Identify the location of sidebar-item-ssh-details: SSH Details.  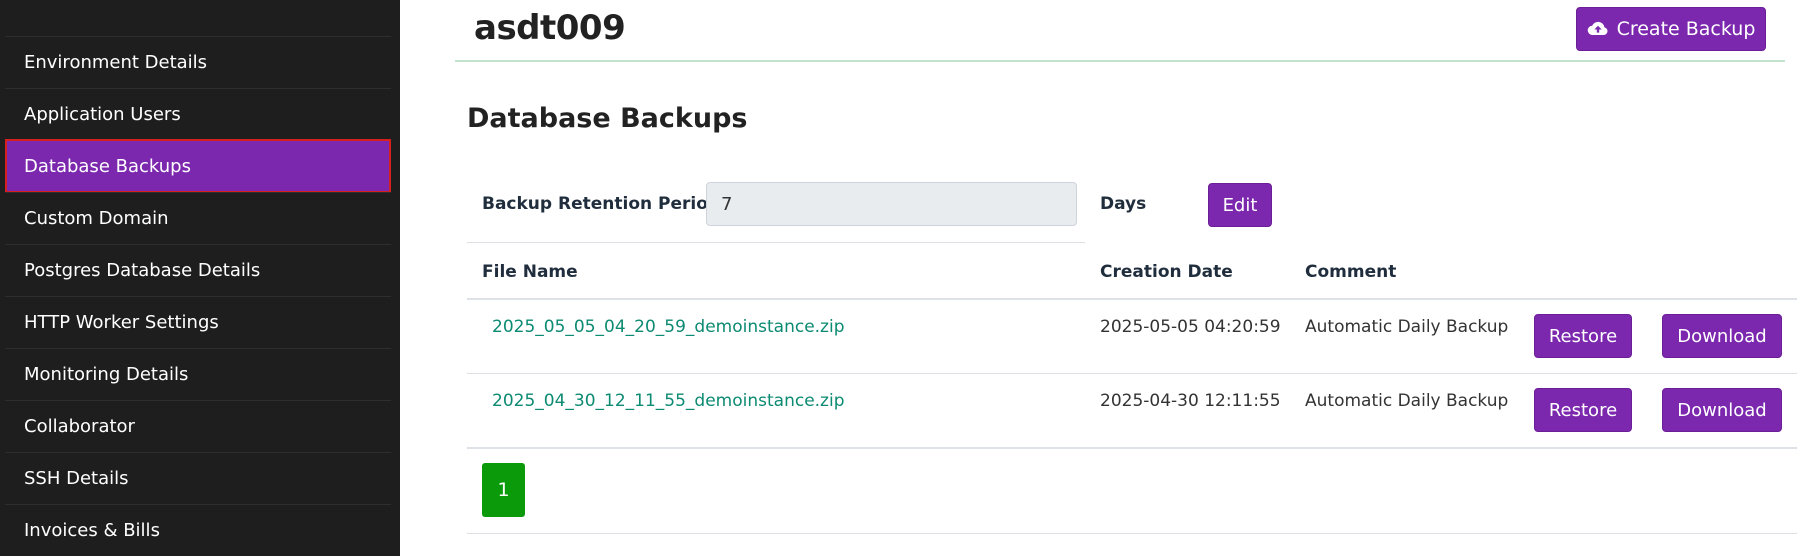
(198, 478).